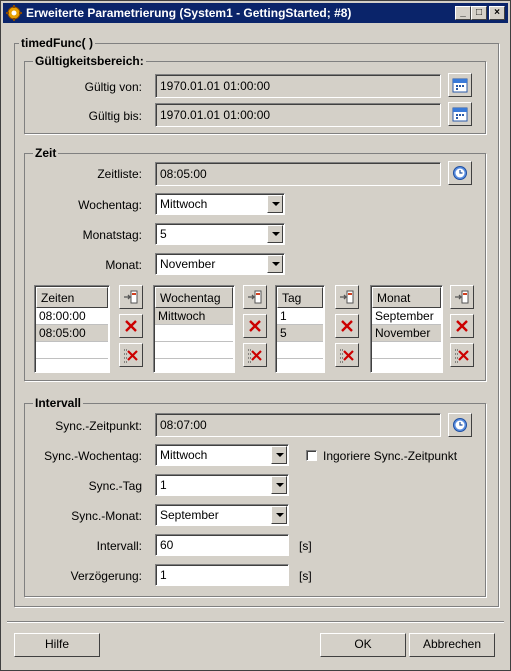 Image resolution: width=511 pixels, height=671 pixels. I want to click on list-item: November, so click(406, 333).